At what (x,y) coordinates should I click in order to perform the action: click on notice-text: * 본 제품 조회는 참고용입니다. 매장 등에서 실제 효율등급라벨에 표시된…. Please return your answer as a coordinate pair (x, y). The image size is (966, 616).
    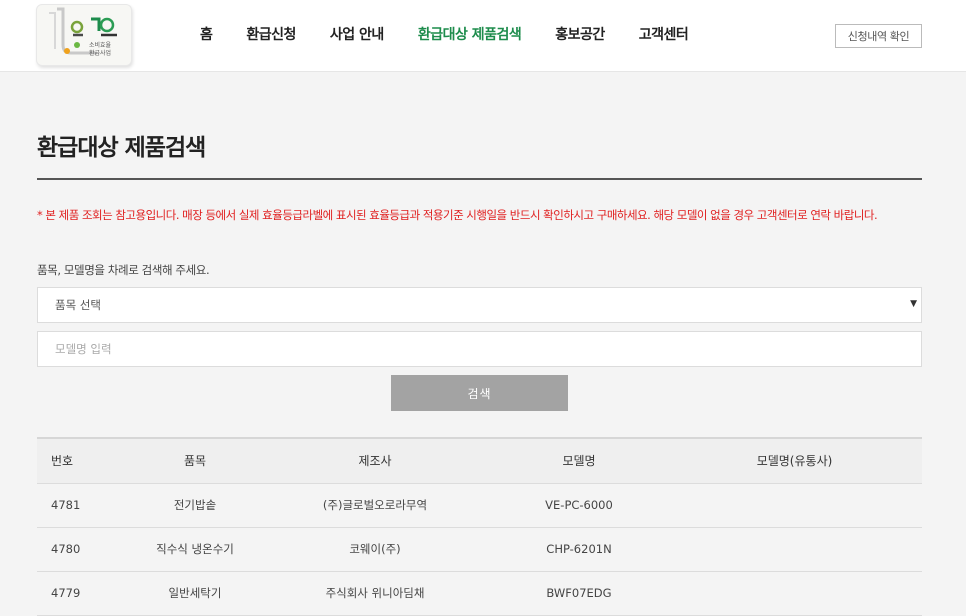
    Looking at the image, I should click on (457, 215).